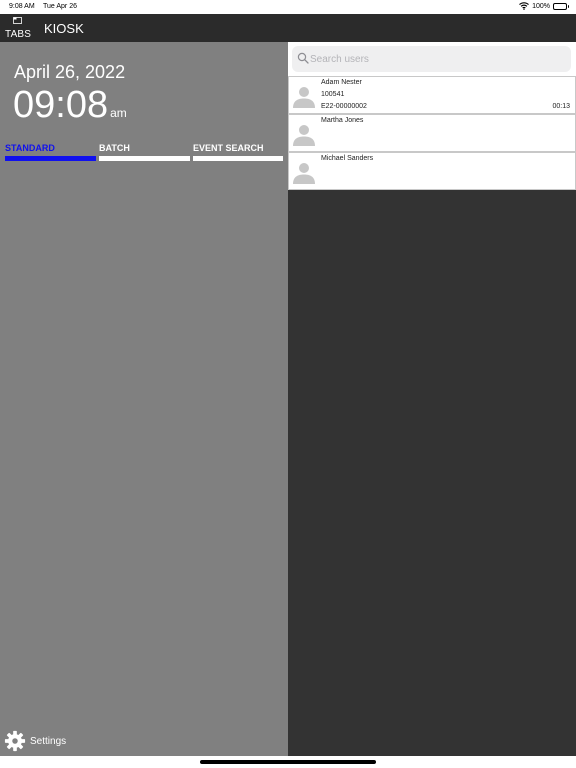  What do you see at coordinates (288, 28) in the screenshot?
I see `nav-bar: TABS KIOSK` at bounding box center [288, 28].